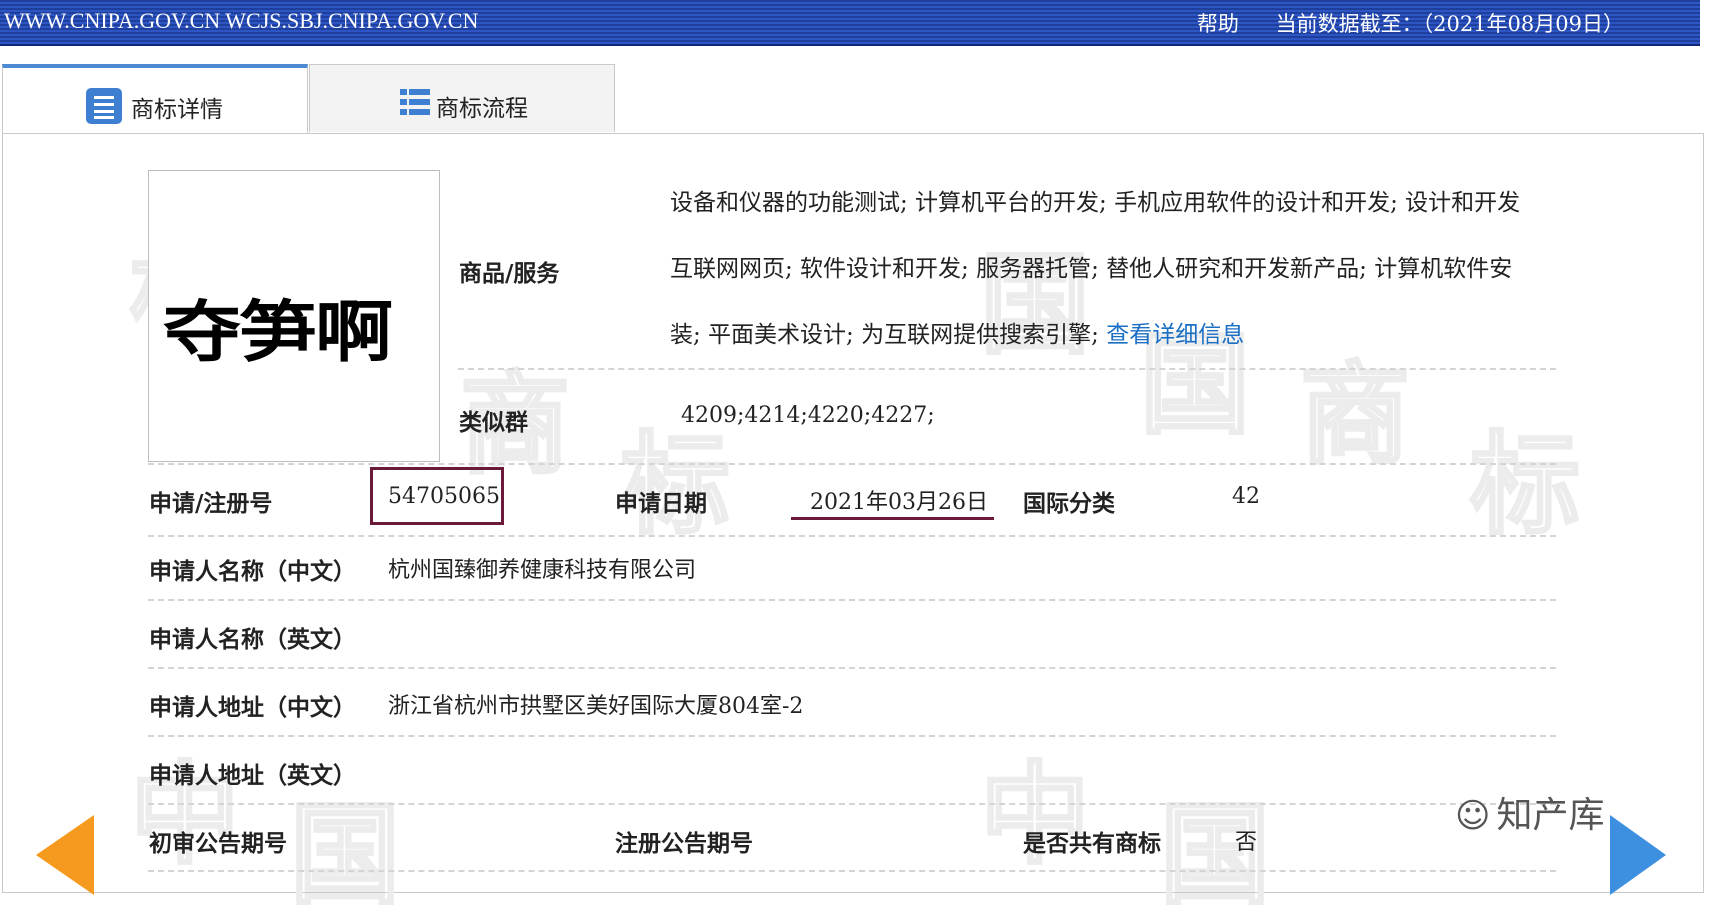  Describe the element at coordinates (493, 422) in the screenshot. I see `similar-group-label: 类似群` at that location.